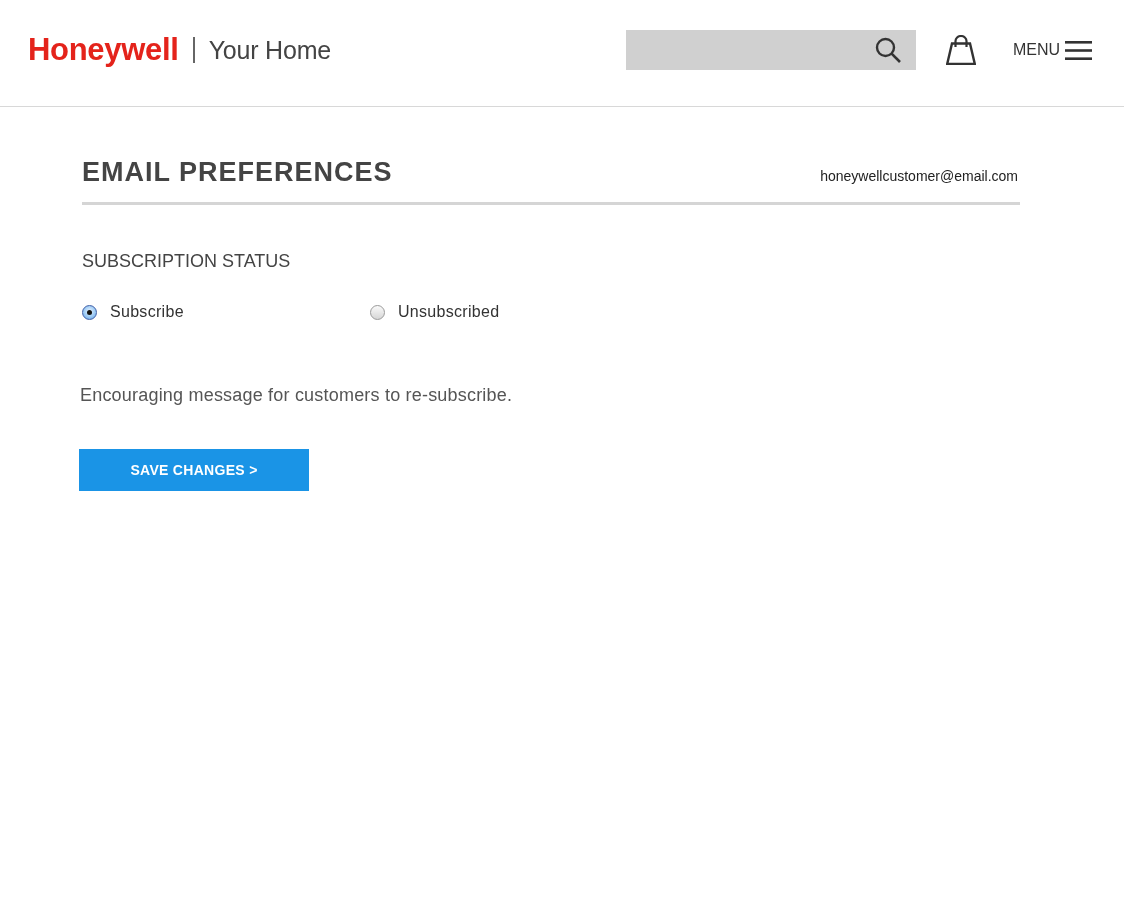  I want to click on brand-logo: Honeywell, so click(103, 50).